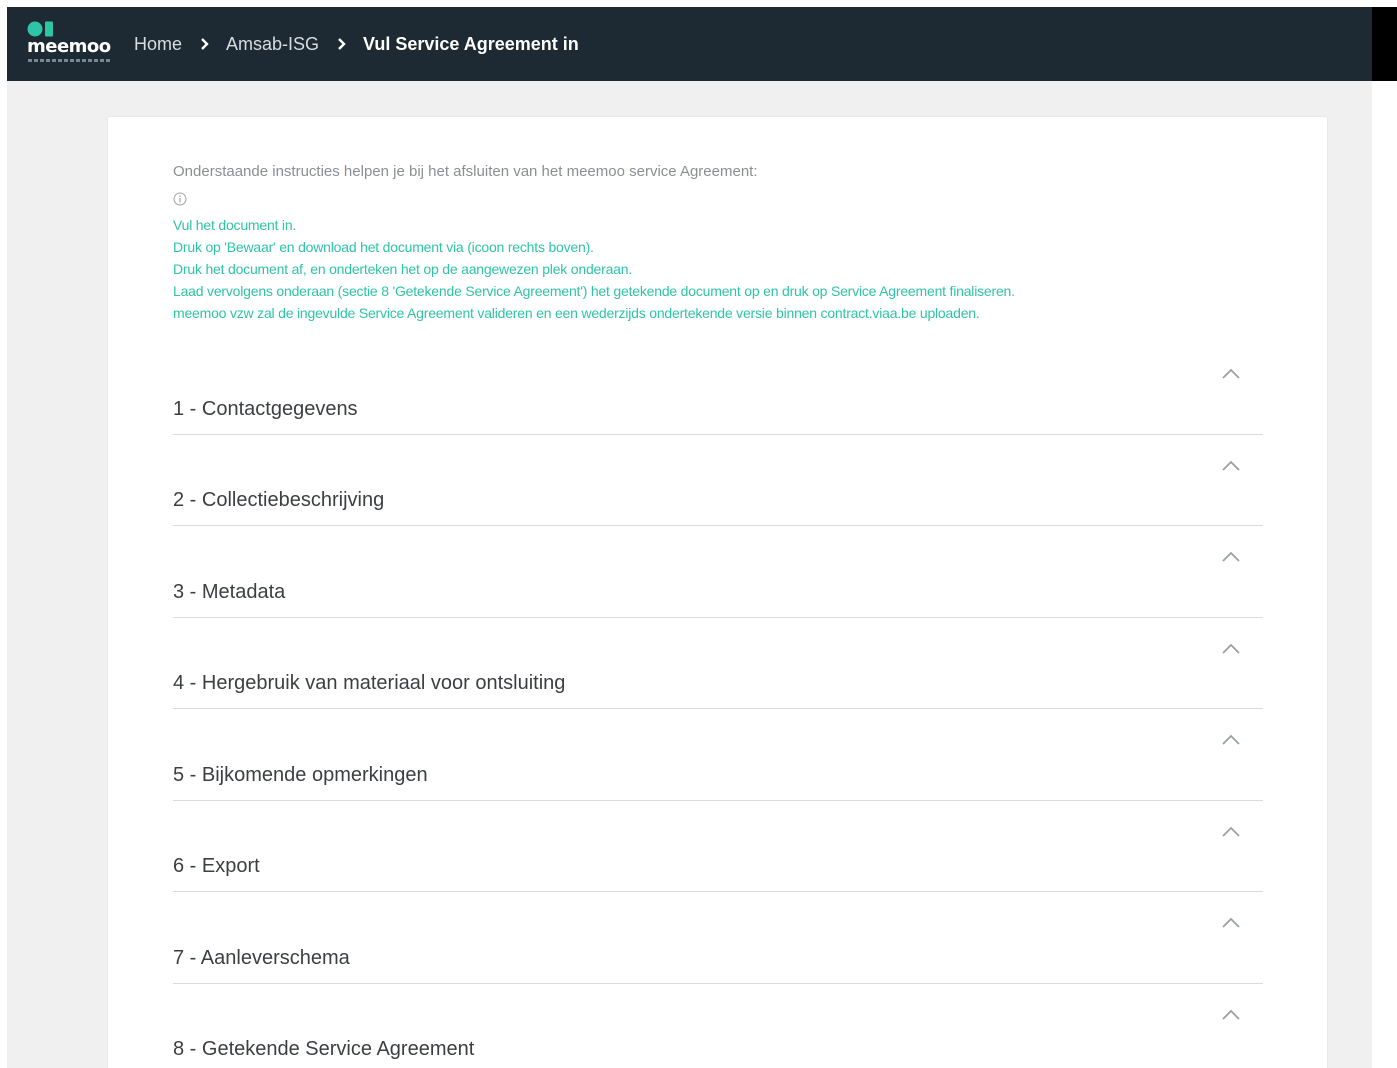 The height and width of the screenshot is (1068, 1397). Describe the element at coordinates (718, 755) in the screenshot. I see `section-bijkomende-opmerkingen: 5 - Bijkomende opmerkingen` at that location.